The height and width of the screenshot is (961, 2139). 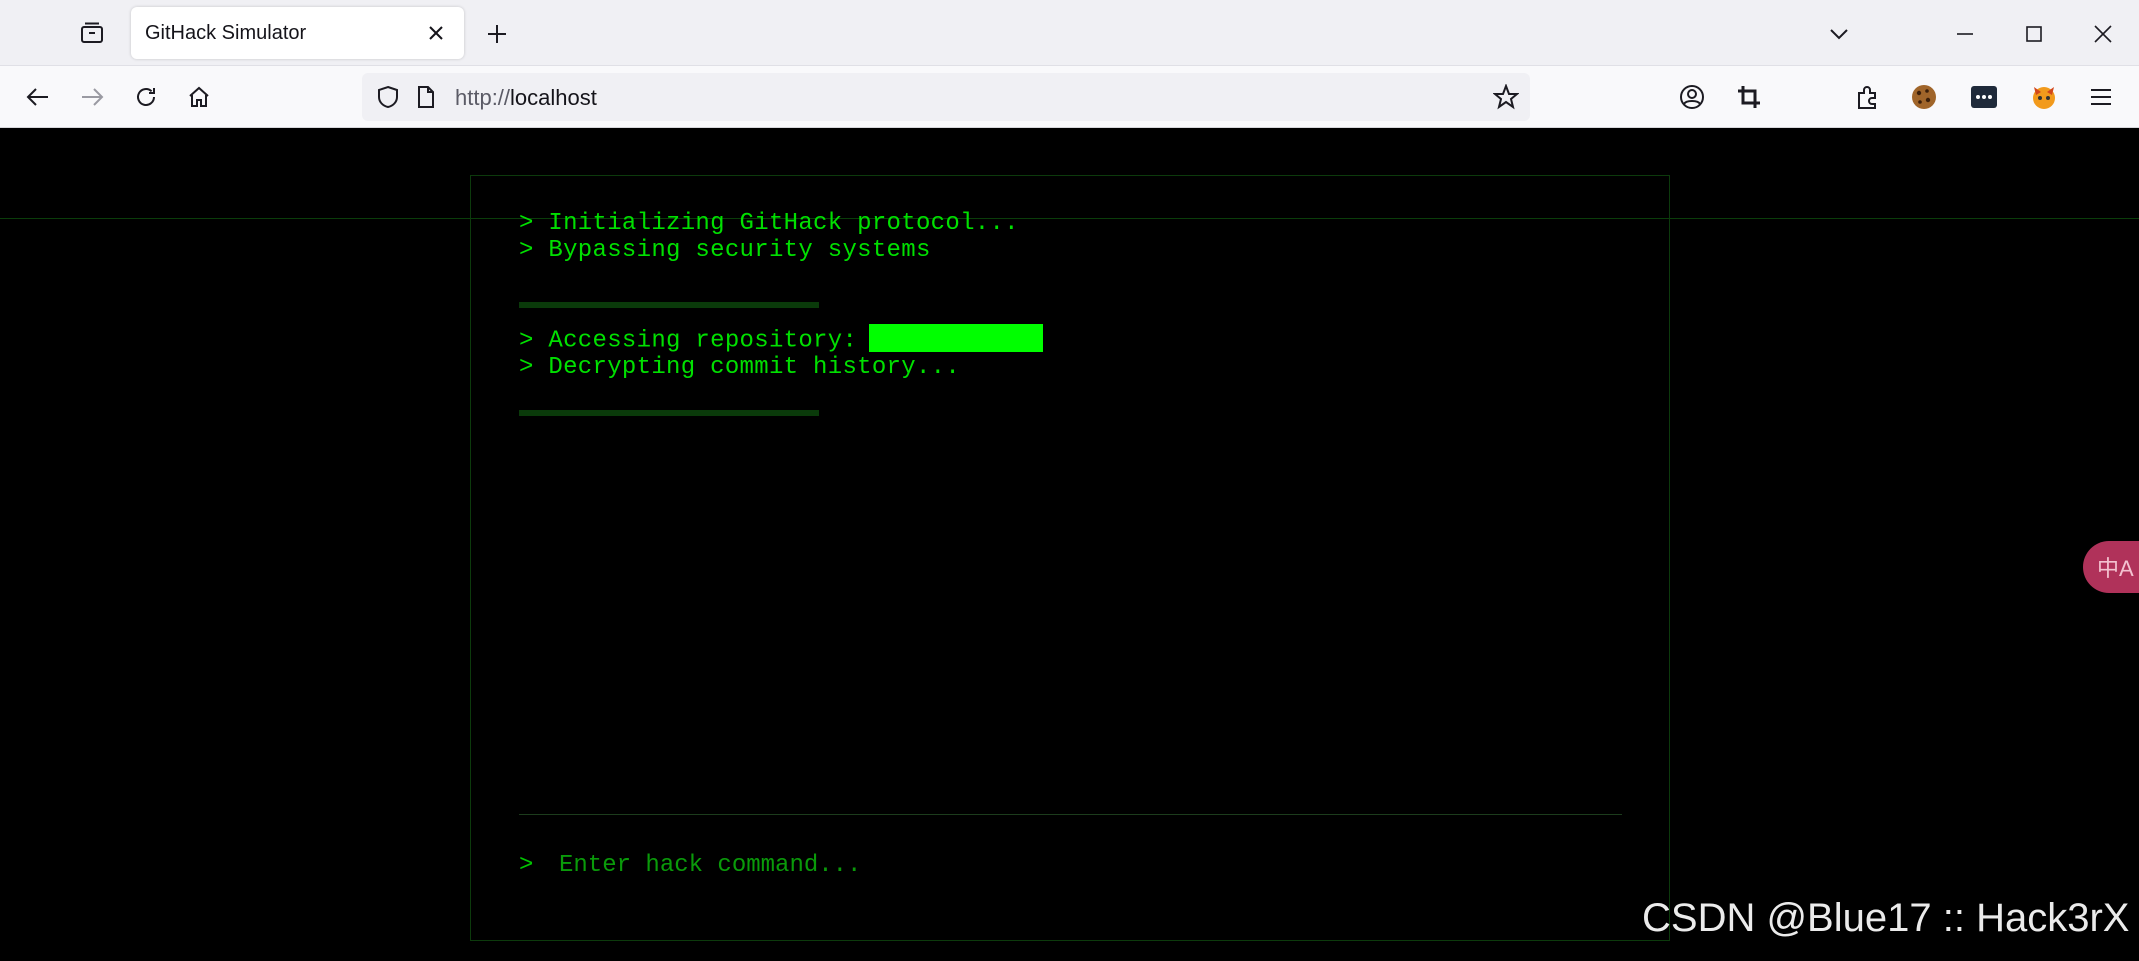 I want to click on prompt-symbol: >, so click(x=526, y=865).